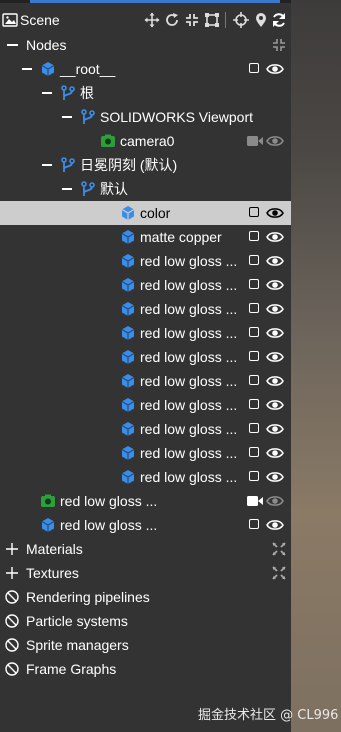 The image size is (341, 732). I want to click on scene-title: Scene, so click(40, 20).